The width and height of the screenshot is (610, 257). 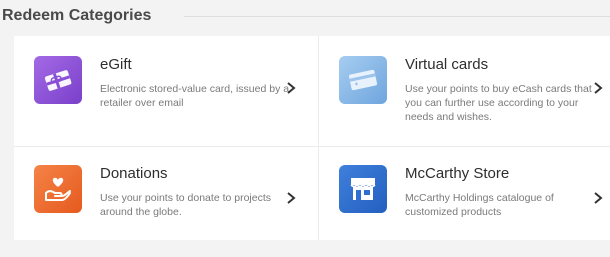 What do you see at coordinates (83, 16) in the screenshot?
I see `section-title: Redeem Categories` at bounding box center [83, 16].